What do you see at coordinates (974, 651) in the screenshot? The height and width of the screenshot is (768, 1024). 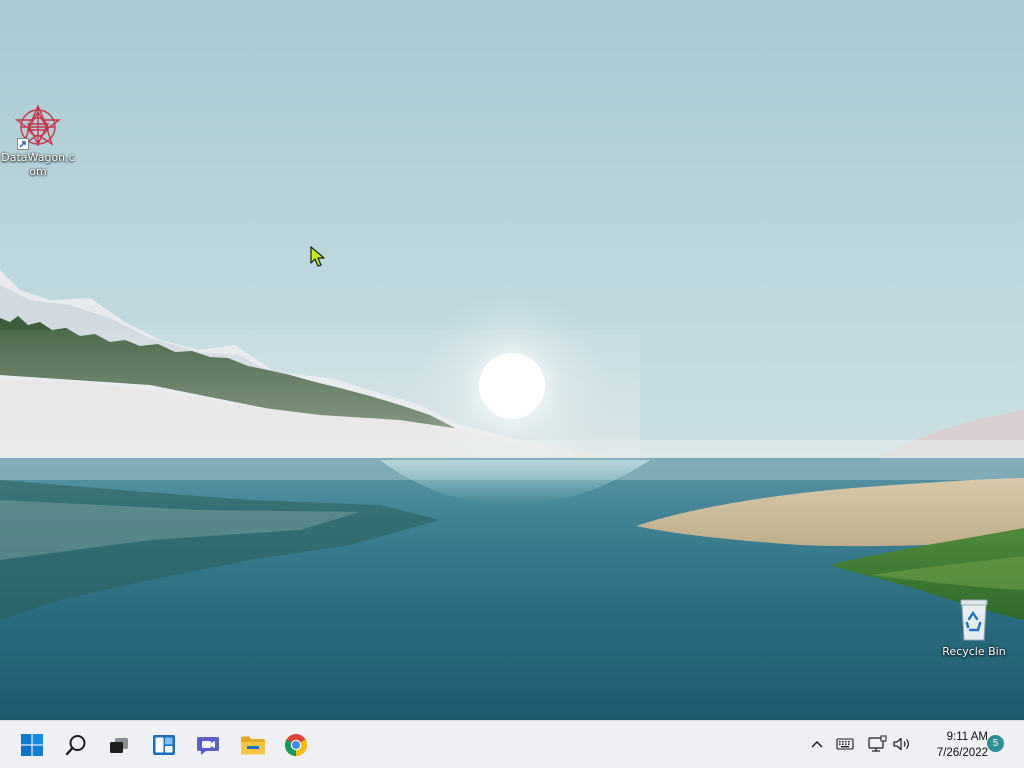 I see `desktop-icon-label: Recycle Bin` at bounding box center [974, 651].